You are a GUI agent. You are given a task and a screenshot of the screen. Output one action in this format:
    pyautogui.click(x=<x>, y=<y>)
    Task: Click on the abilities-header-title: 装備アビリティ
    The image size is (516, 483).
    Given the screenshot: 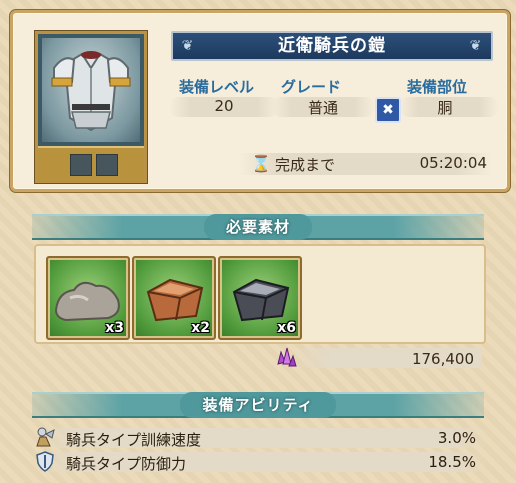 What is the action you would take?
    pyautogui.click(x=258, y=405)
    